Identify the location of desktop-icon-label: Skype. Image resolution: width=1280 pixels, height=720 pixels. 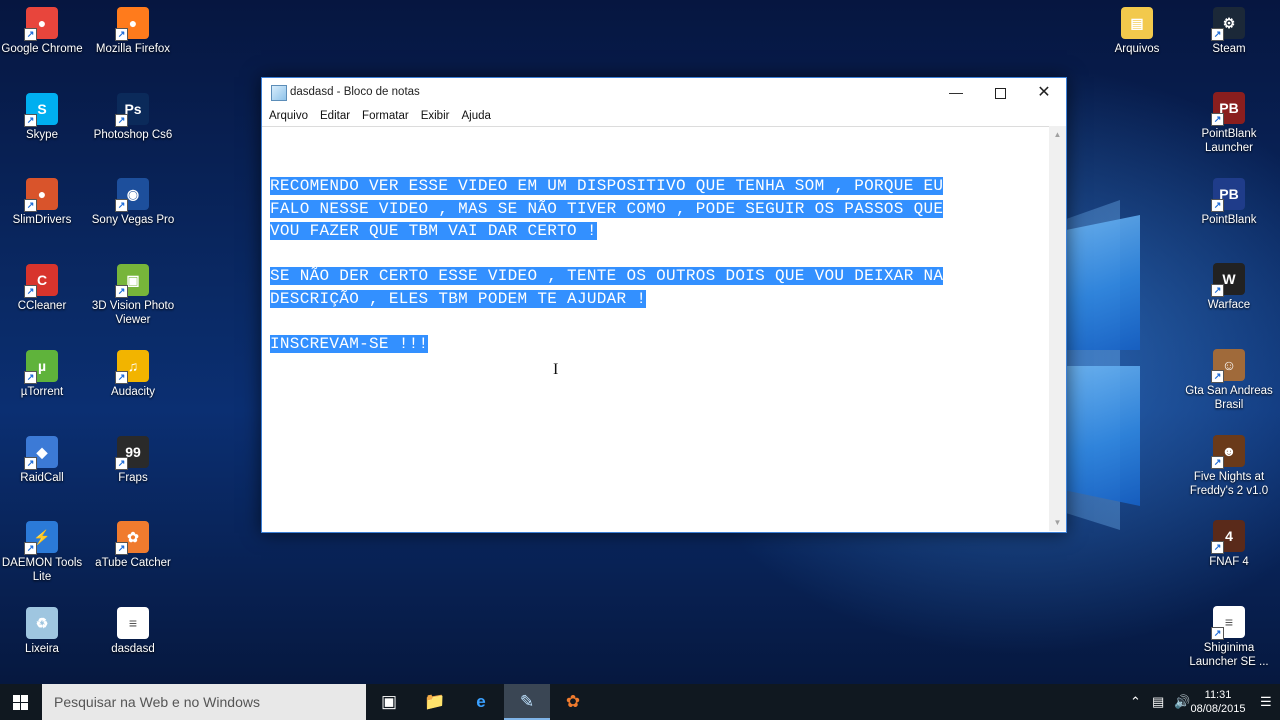
(42, 134).